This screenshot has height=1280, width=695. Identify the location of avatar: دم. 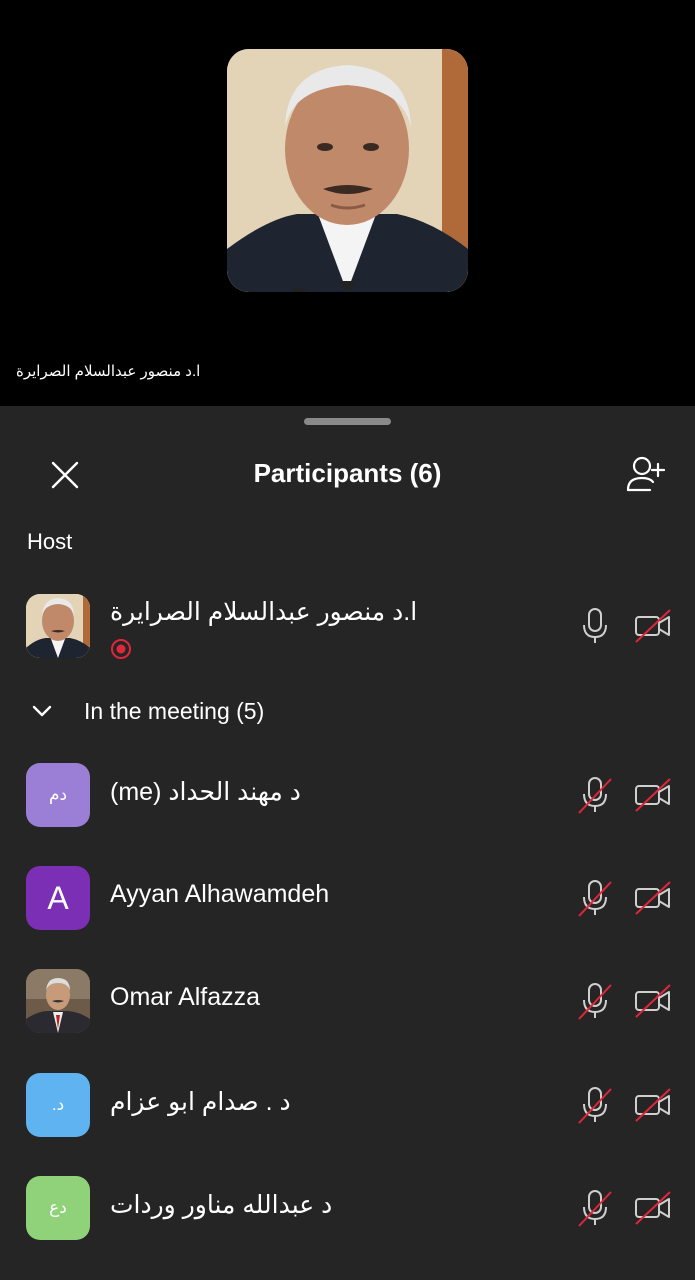
(58, 795).